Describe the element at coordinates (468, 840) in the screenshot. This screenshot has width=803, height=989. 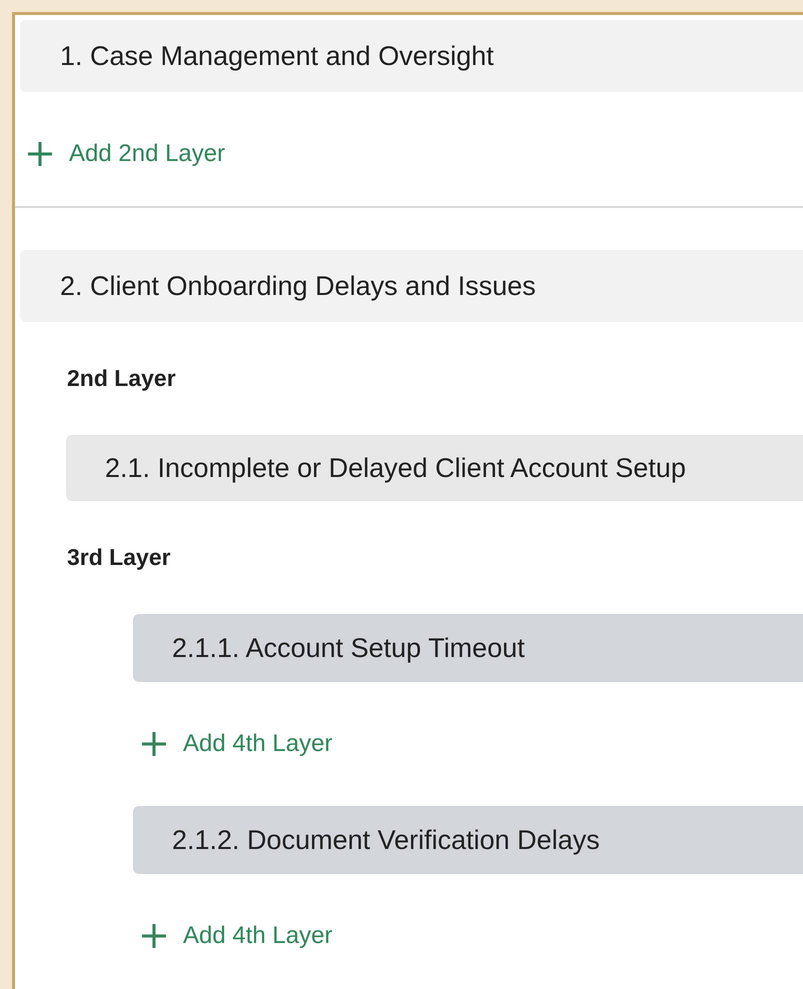
I see `category-row: 2.1.2. Document Verification Delays` at that location.